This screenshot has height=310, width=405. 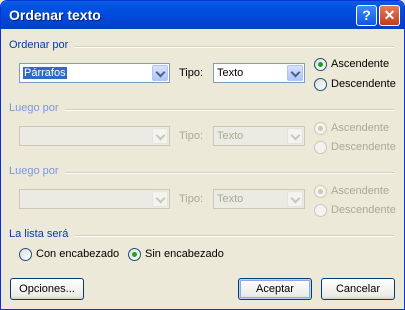 I want to click on then-by-2-ascending-label: Ascendente, so click(x=360, y=191).